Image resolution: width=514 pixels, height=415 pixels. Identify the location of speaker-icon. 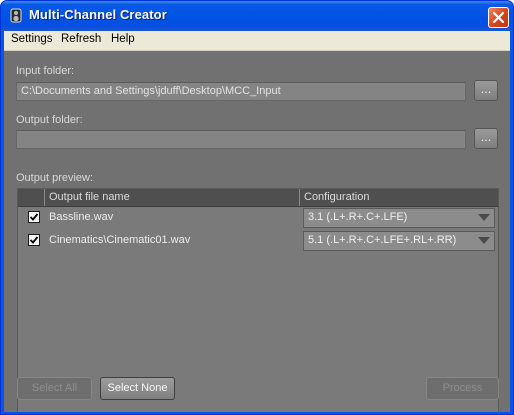
(16, 15).